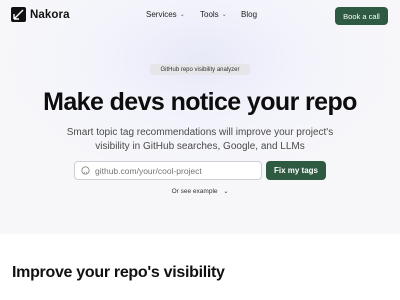 This screenshot has width=400, height=300. What do you see at coordinates (200, 69) in the screenshot?
I see `hero-badge: GitHub repo visibility analyzer` at bounding box center [200, 69].